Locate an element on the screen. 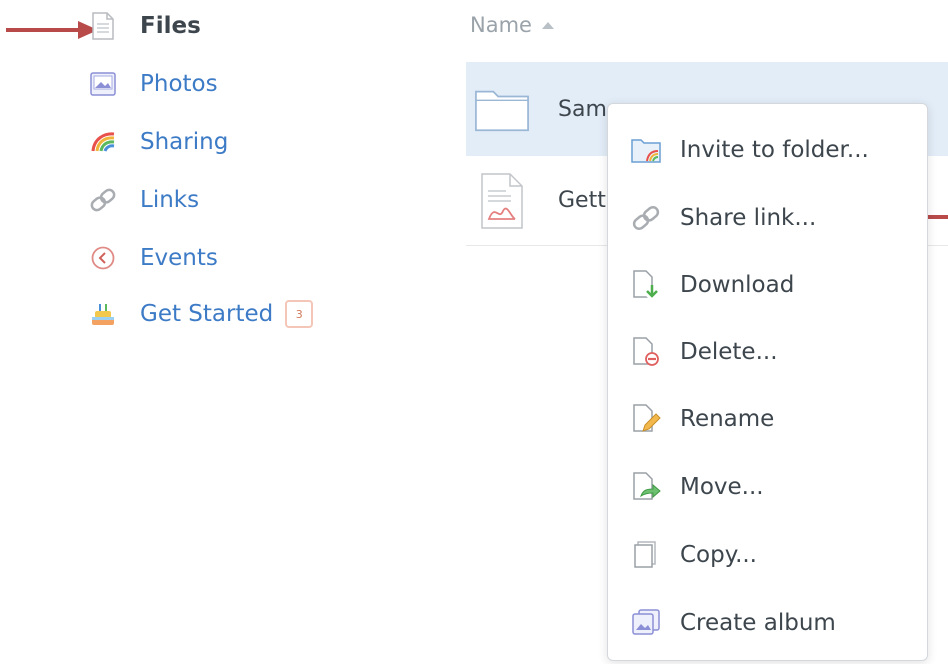 This screenshot has height=664, width=948. clock-icon is located at coordinates (103, 258).